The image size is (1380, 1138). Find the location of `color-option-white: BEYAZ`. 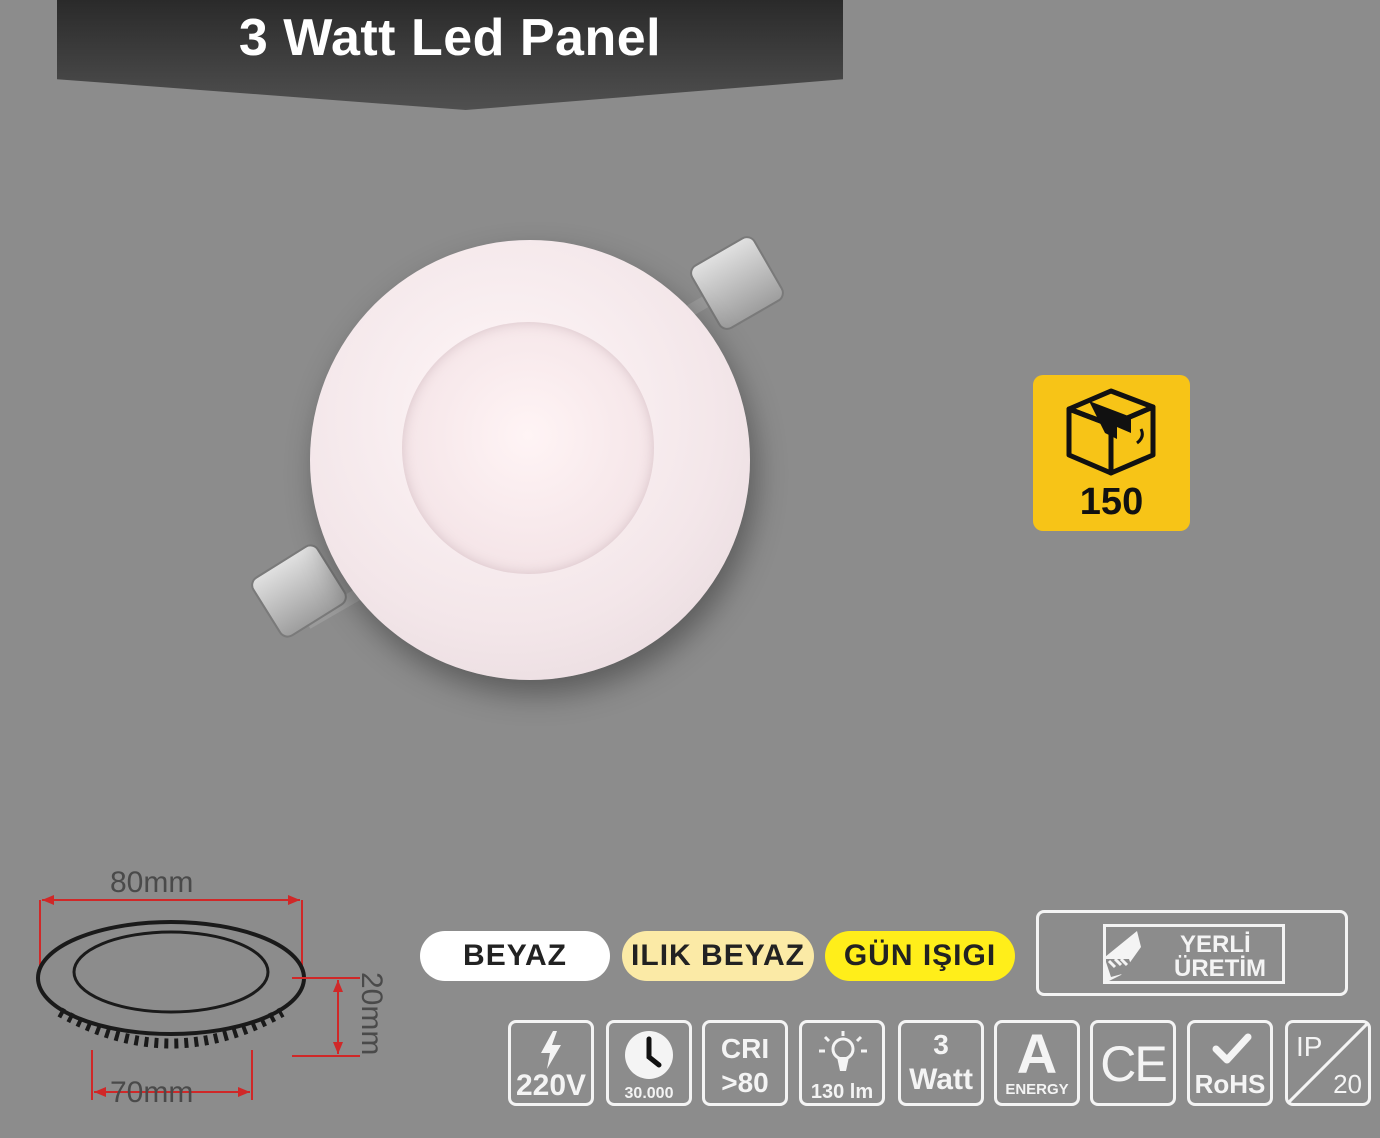

color-option-white: BEYAZ is located at coordinates (515, 956).